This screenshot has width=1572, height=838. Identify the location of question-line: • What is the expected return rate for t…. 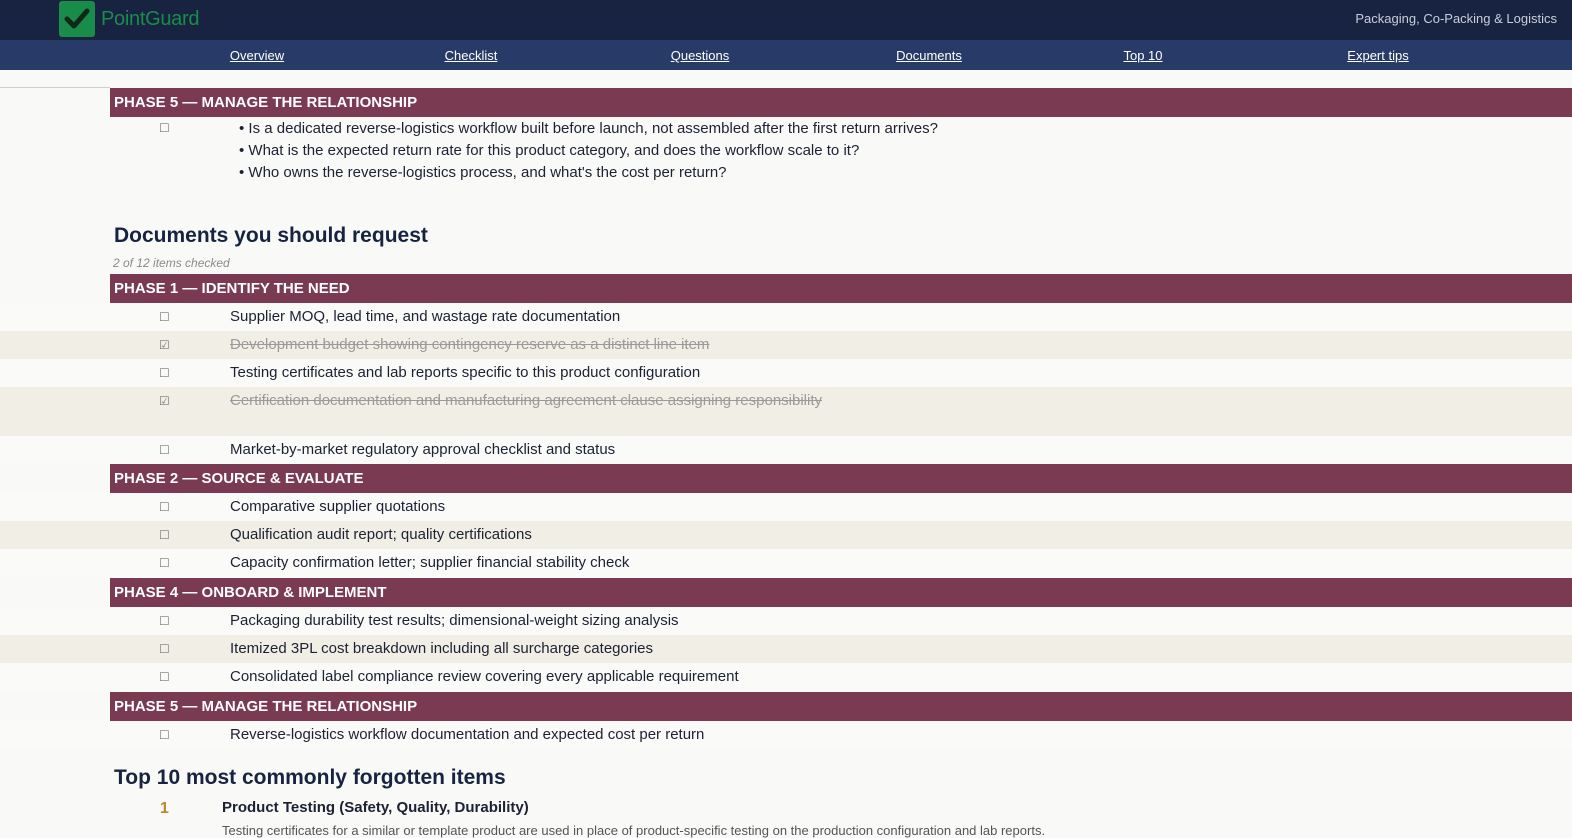
(549, 150).